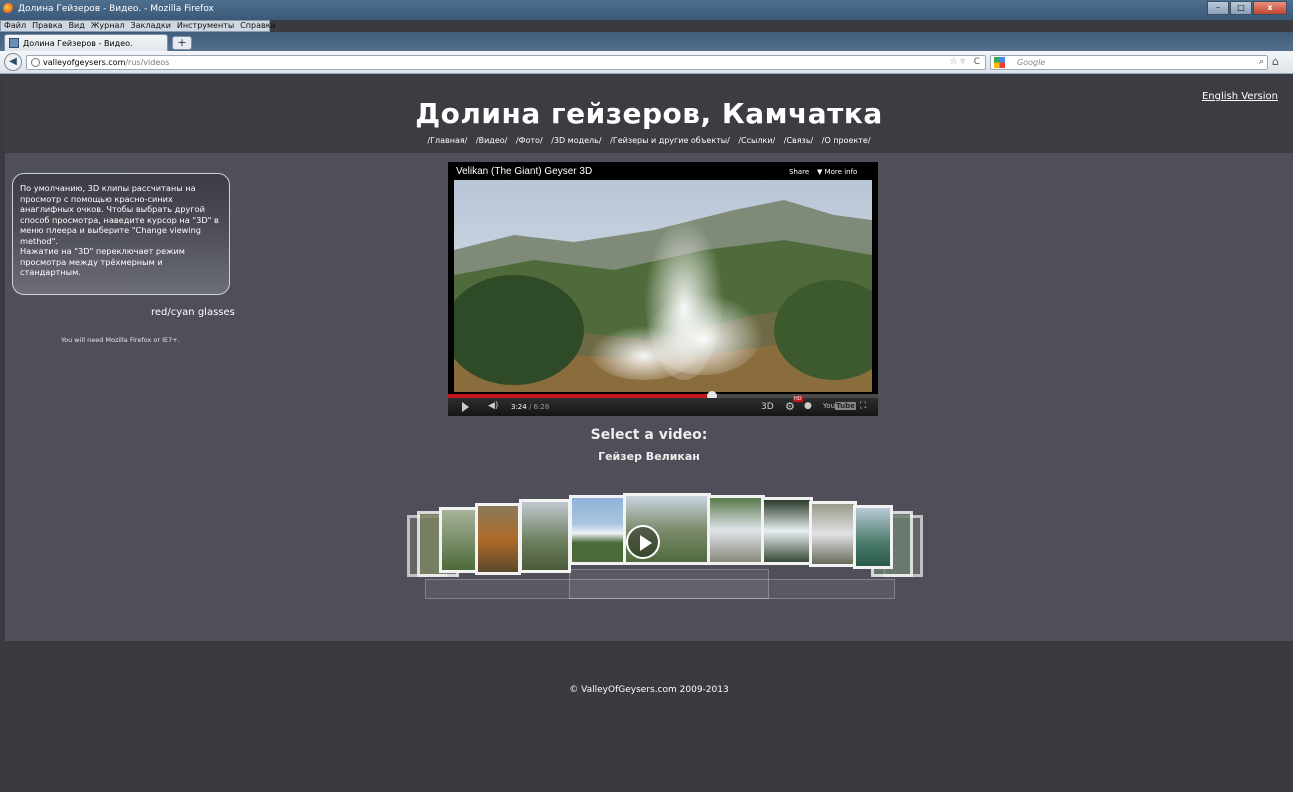 This screenshot has height=792, width=1293. Describe the element at coordinates (182, 43) in the screenshot. I see `new-tab-button: +` at that location.